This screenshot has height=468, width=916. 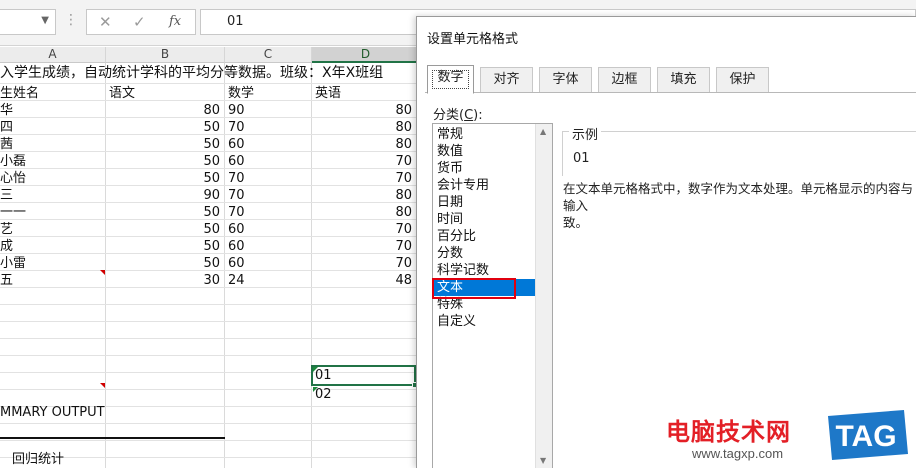 What do you see at coordinates (102, 272) in the screenshot?
I see `comment-indicator-icon` at bounding box center [102, 272].